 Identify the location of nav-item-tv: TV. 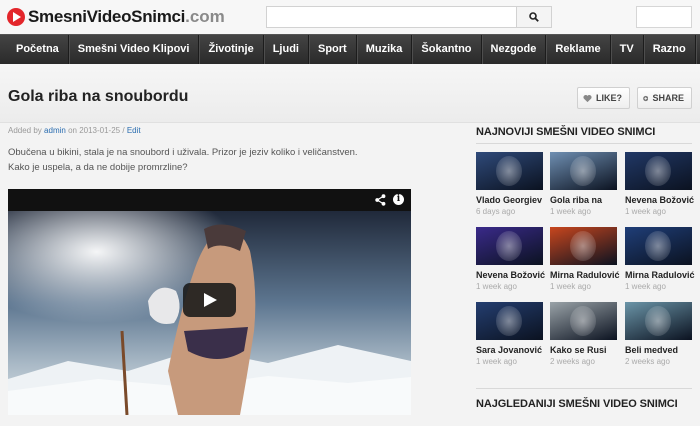
(627, 50).